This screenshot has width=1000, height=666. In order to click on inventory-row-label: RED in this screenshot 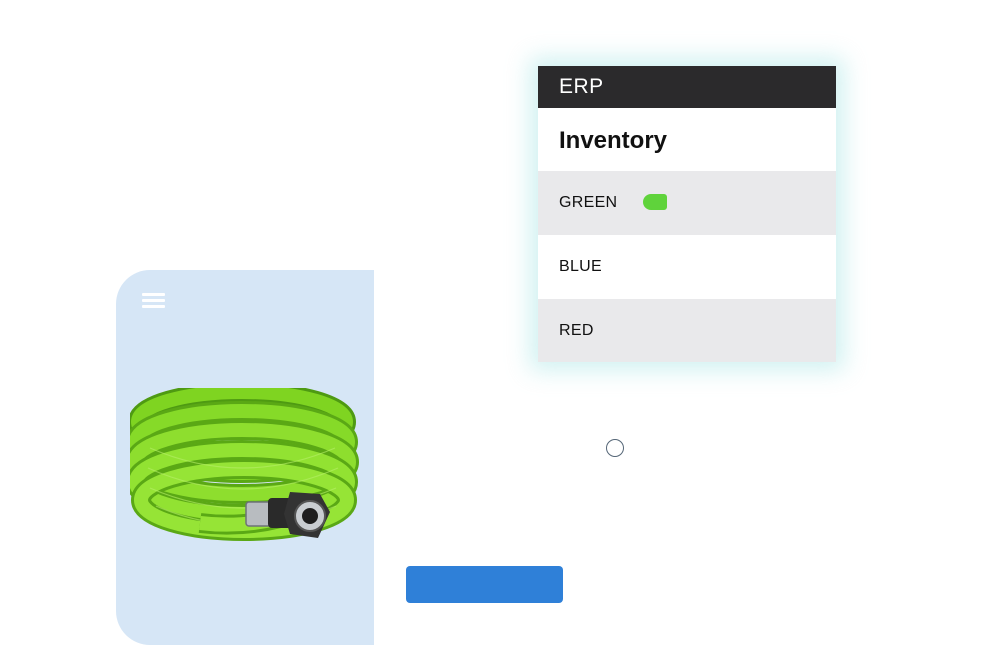, I will do `click(576, 330)`.